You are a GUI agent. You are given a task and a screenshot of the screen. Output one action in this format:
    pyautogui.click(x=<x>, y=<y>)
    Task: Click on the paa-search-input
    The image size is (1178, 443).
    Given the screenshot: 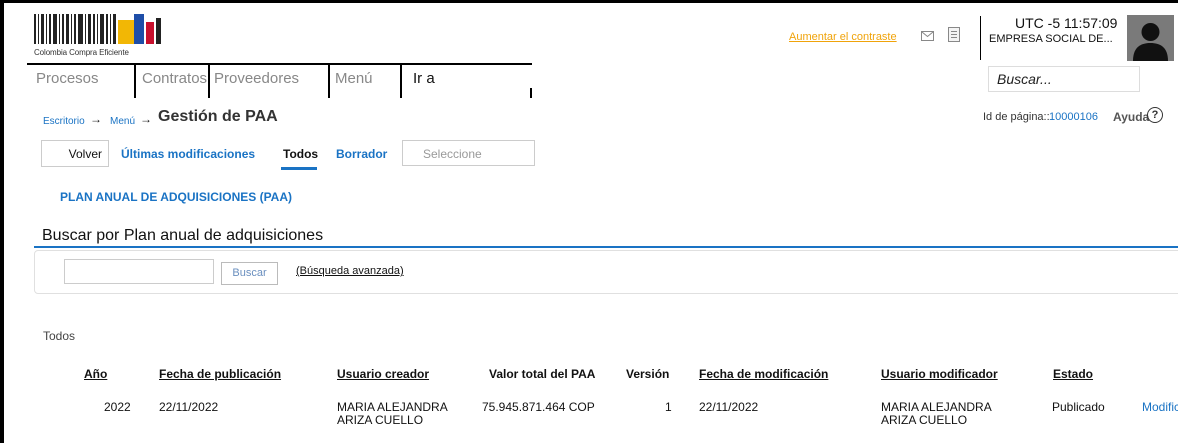 What is the action you would take?
    pyautogui.click(x=139, y=271)
    